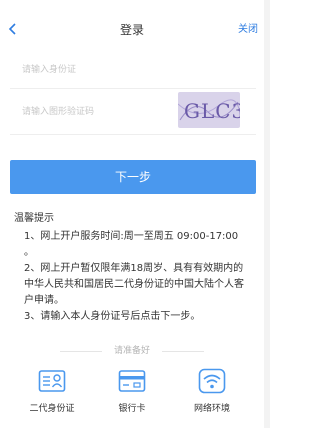 The width and height of the screenshot is (320, 428). Describe the element at coordinates (112, 316) in the screenshot. I see `tip-item: 3、请输入本人身份证号后点击下一步。` at that location.